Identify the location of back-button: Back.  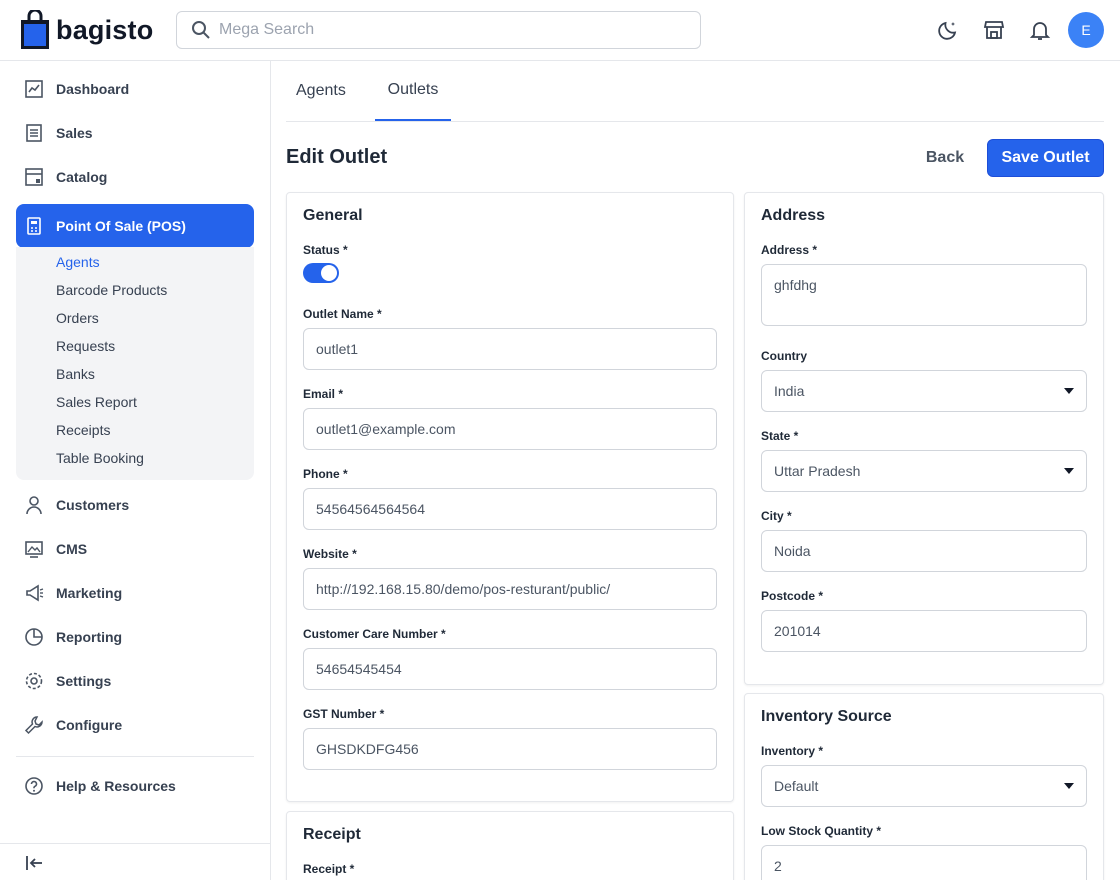
(945, 158).